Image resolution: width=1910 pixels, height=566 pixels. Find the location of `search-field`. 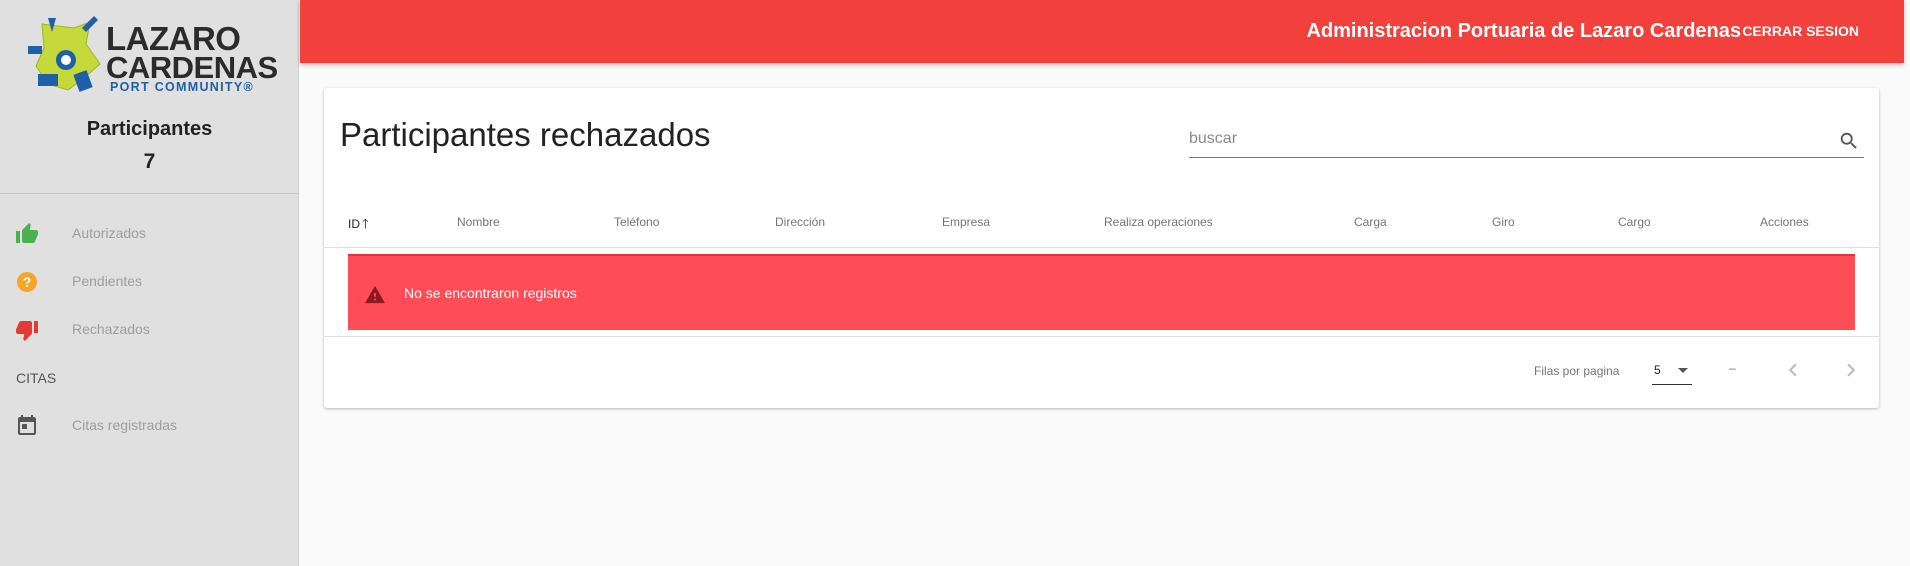

search-field is located at coordinates (1526, 142).